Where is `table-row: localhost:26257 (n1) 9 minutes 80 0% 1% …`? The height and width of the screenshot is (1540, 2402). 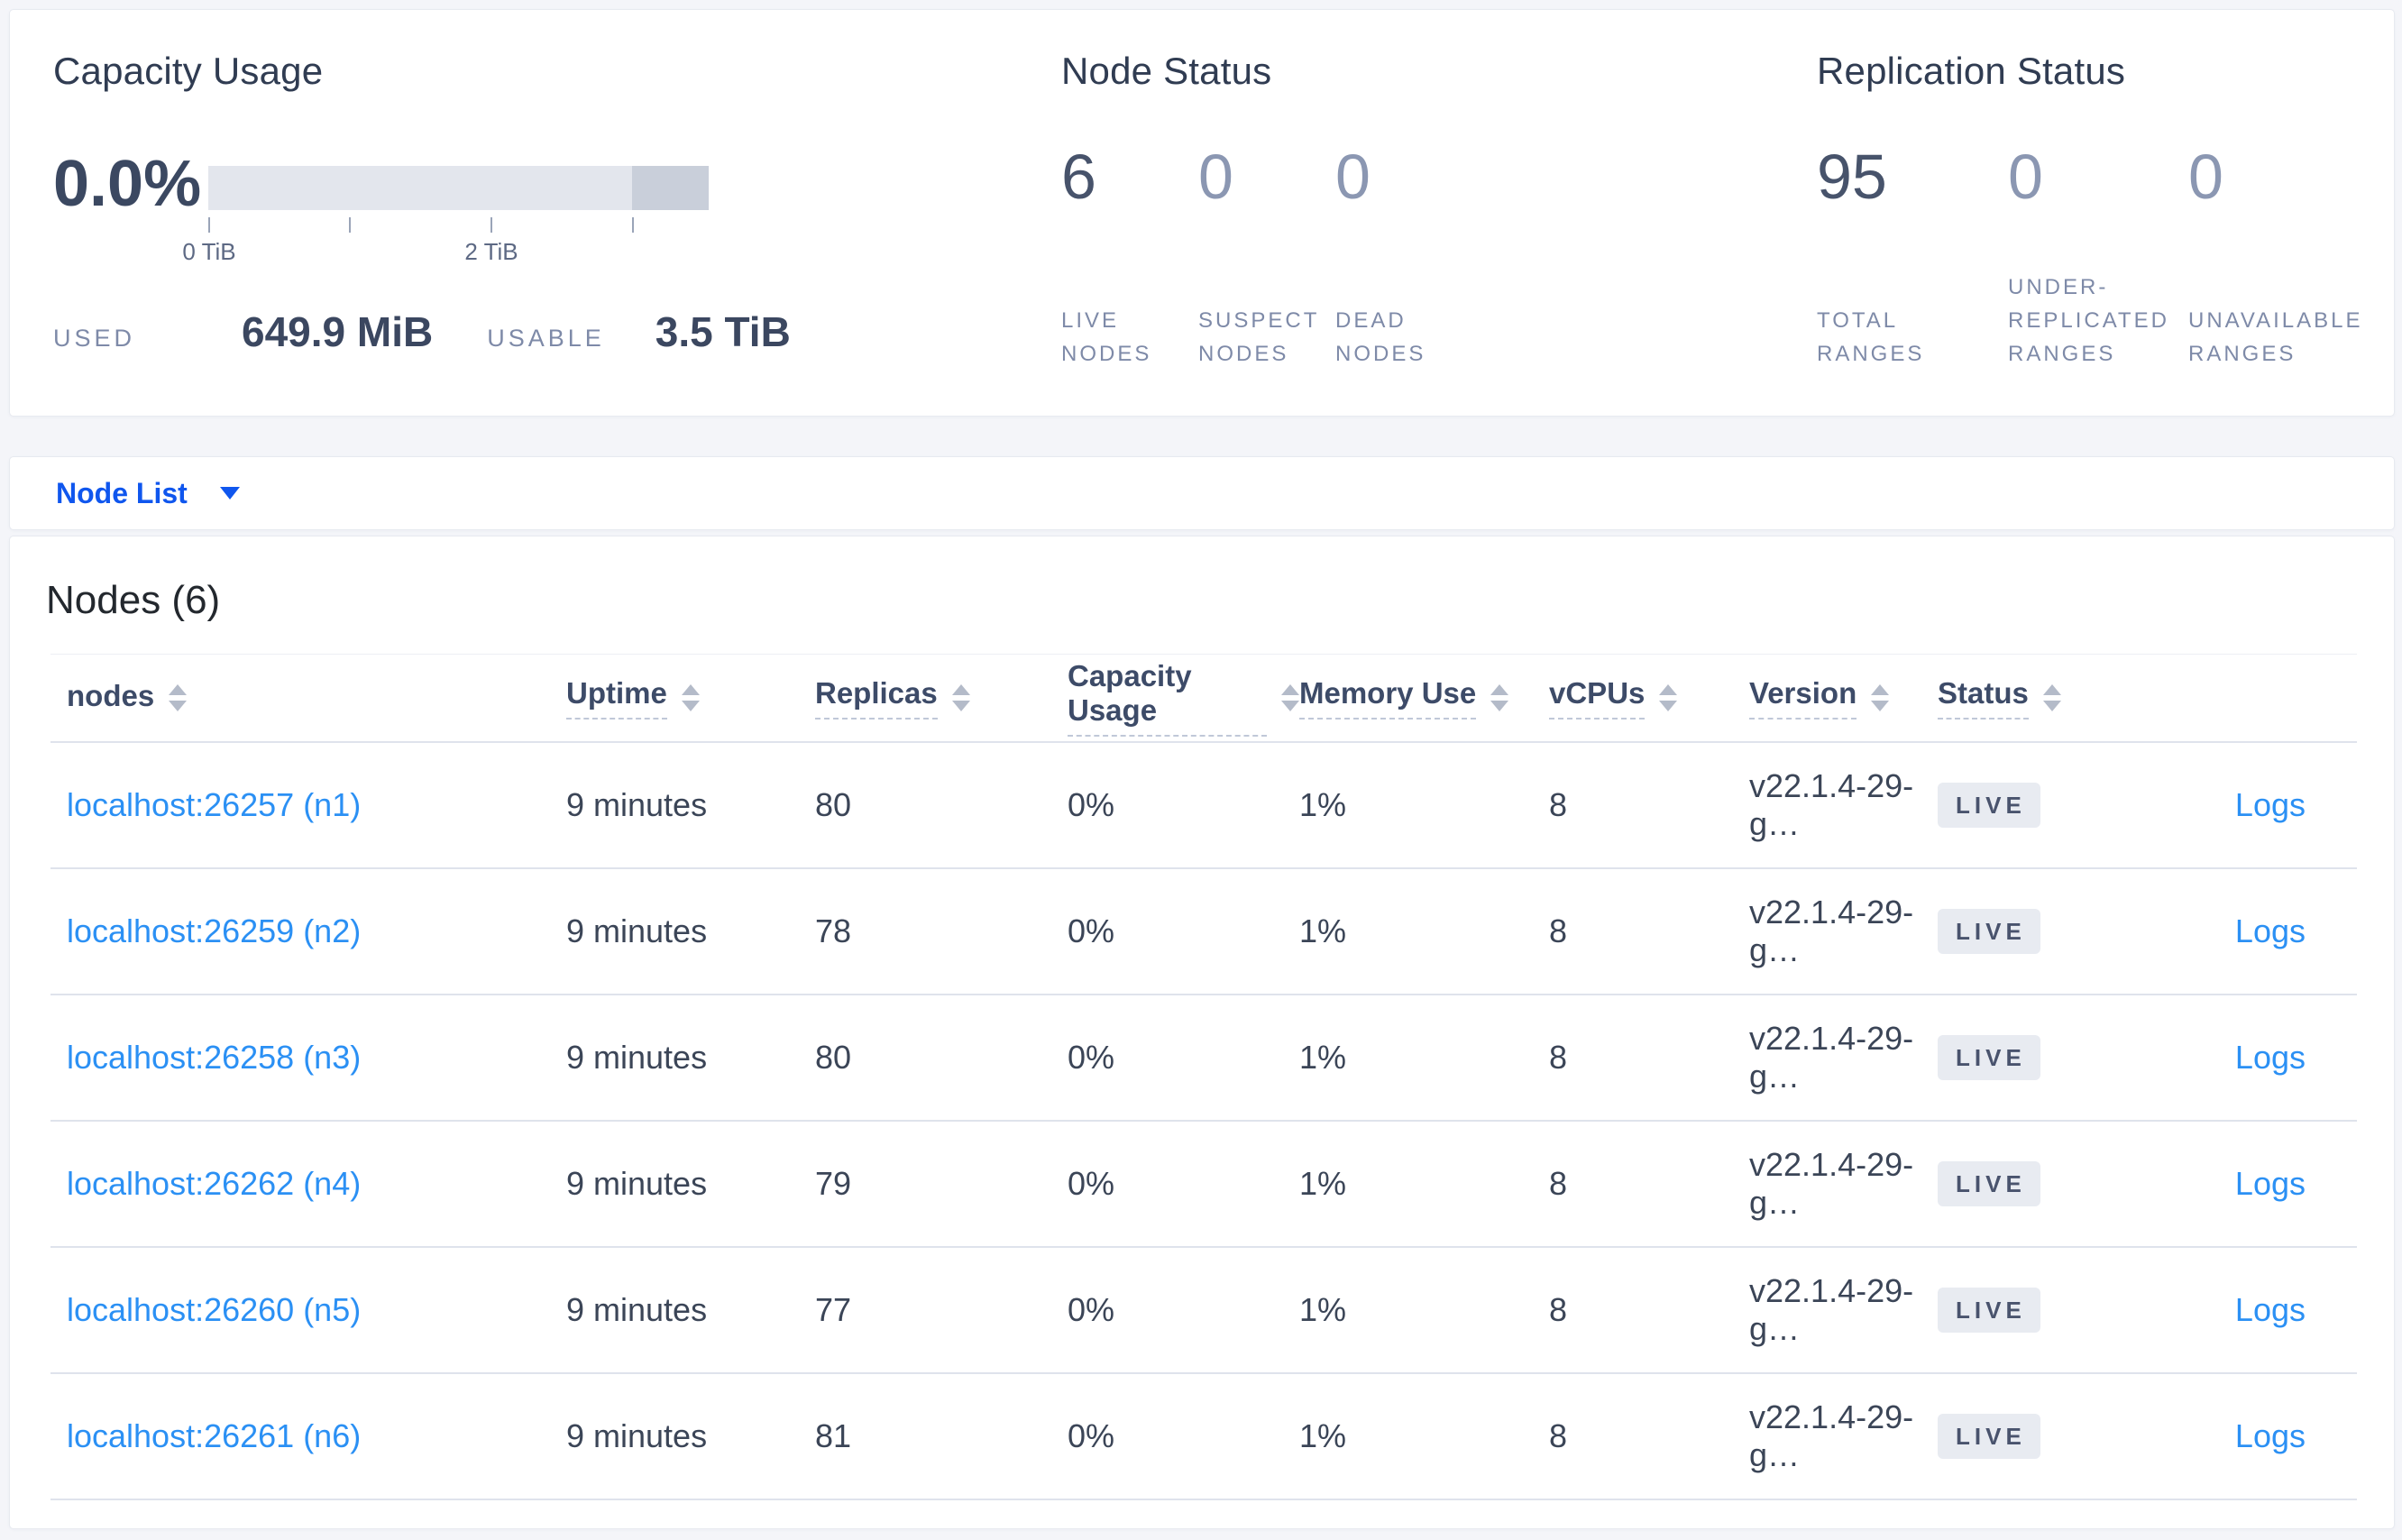
table-row: localhost:26257 (n1) 9 minutes 80 0% 1% … is located at coordinates (1202, 805).